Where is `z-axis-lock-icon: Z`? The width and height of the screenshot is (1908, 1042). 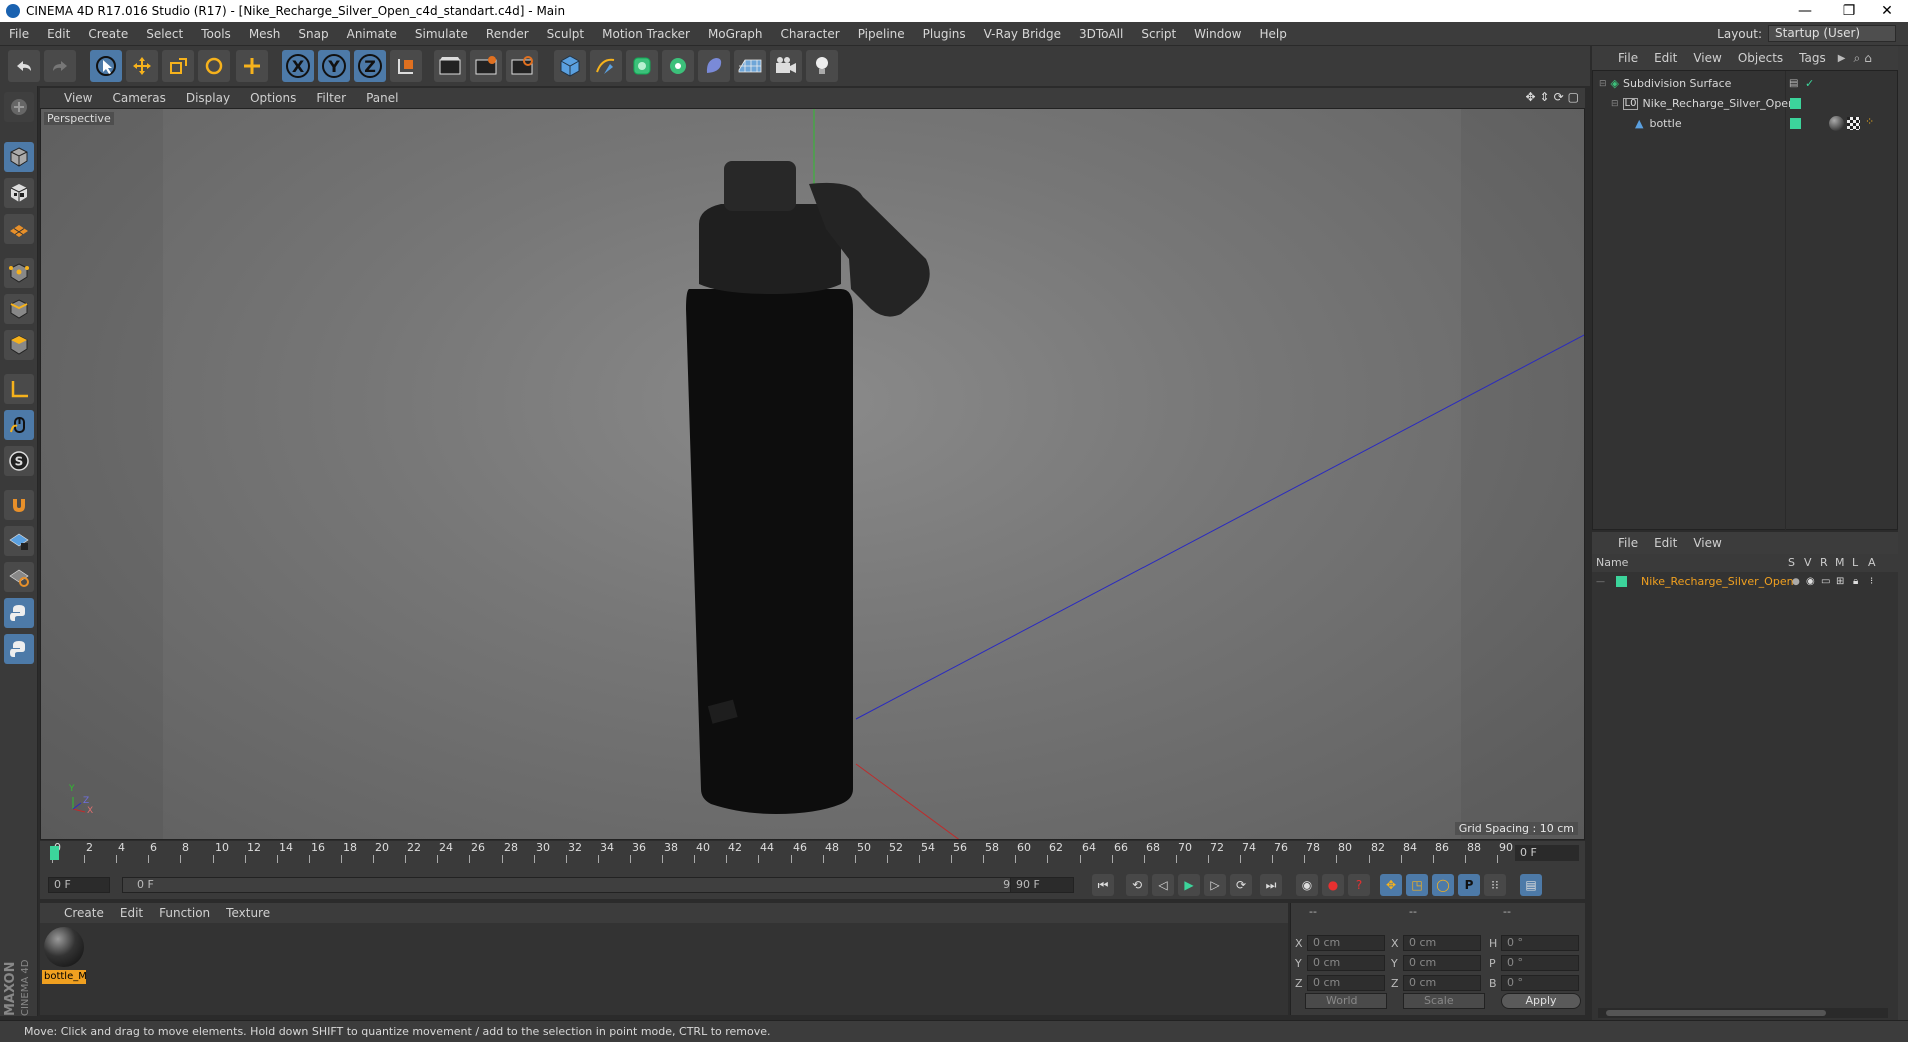
z-axis-lock-icon: Z is located at coordinates (370, 66).